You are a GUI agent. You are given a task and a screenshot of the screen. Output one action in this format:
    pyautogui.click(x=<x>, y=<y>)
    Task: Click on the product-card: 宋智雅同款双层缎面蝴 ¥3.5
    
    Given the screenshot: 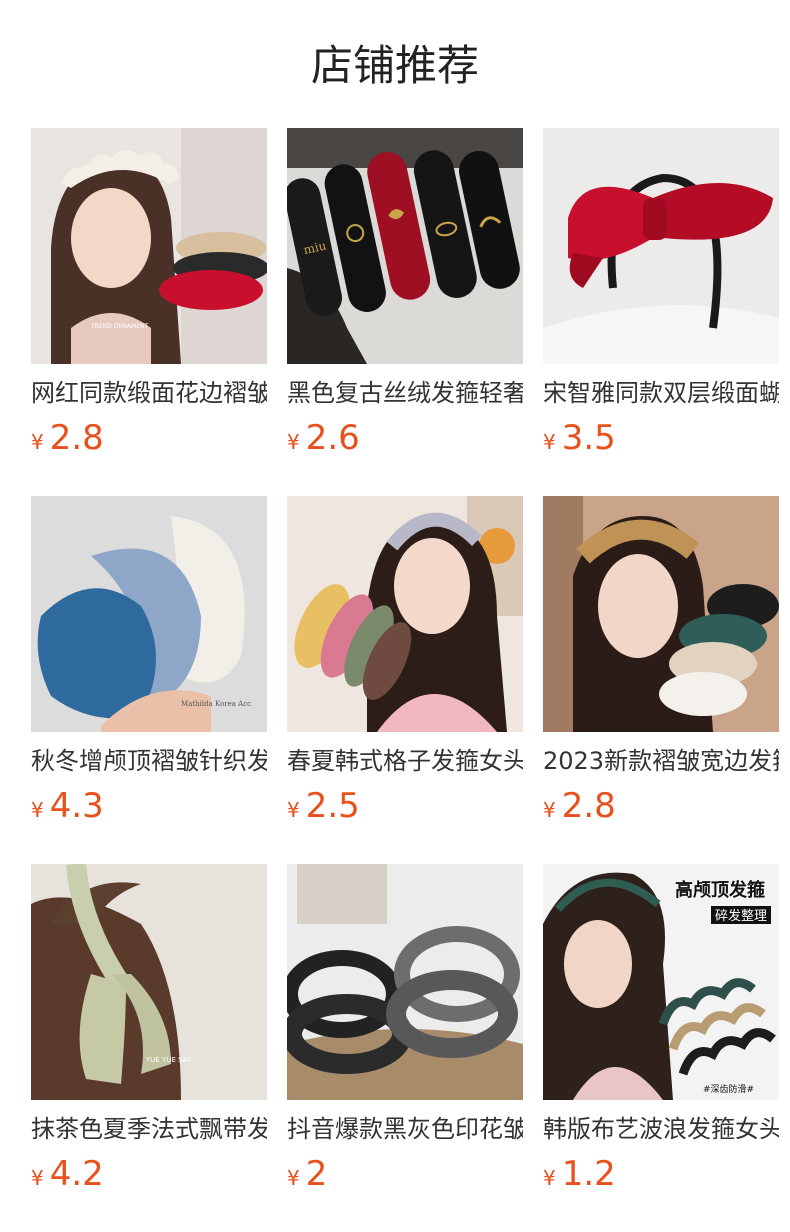 What is the action you would take?
    pyautogui.click(x=661, y=312)
    